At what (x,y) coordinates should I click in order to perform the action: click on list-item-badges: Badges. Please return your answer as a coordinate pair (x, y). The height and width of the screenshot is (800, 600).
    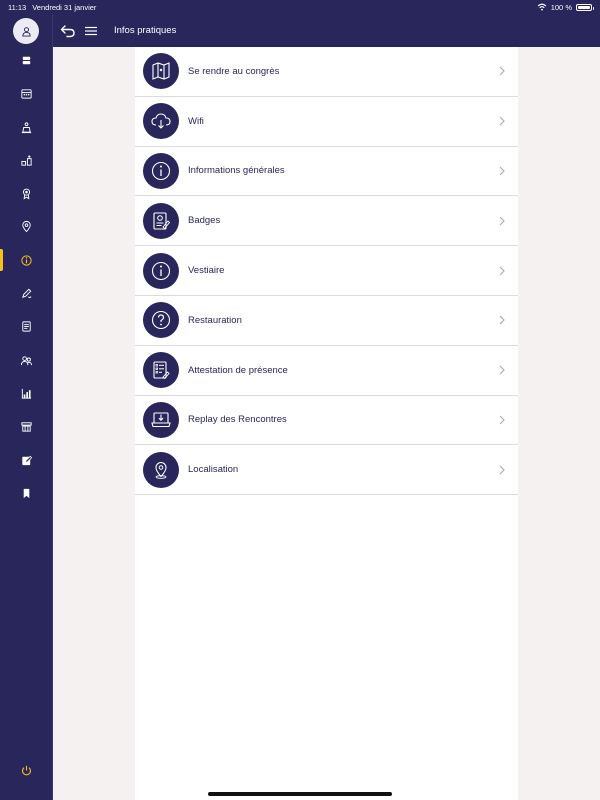
    Looking at the image, I should click on (326, 221).